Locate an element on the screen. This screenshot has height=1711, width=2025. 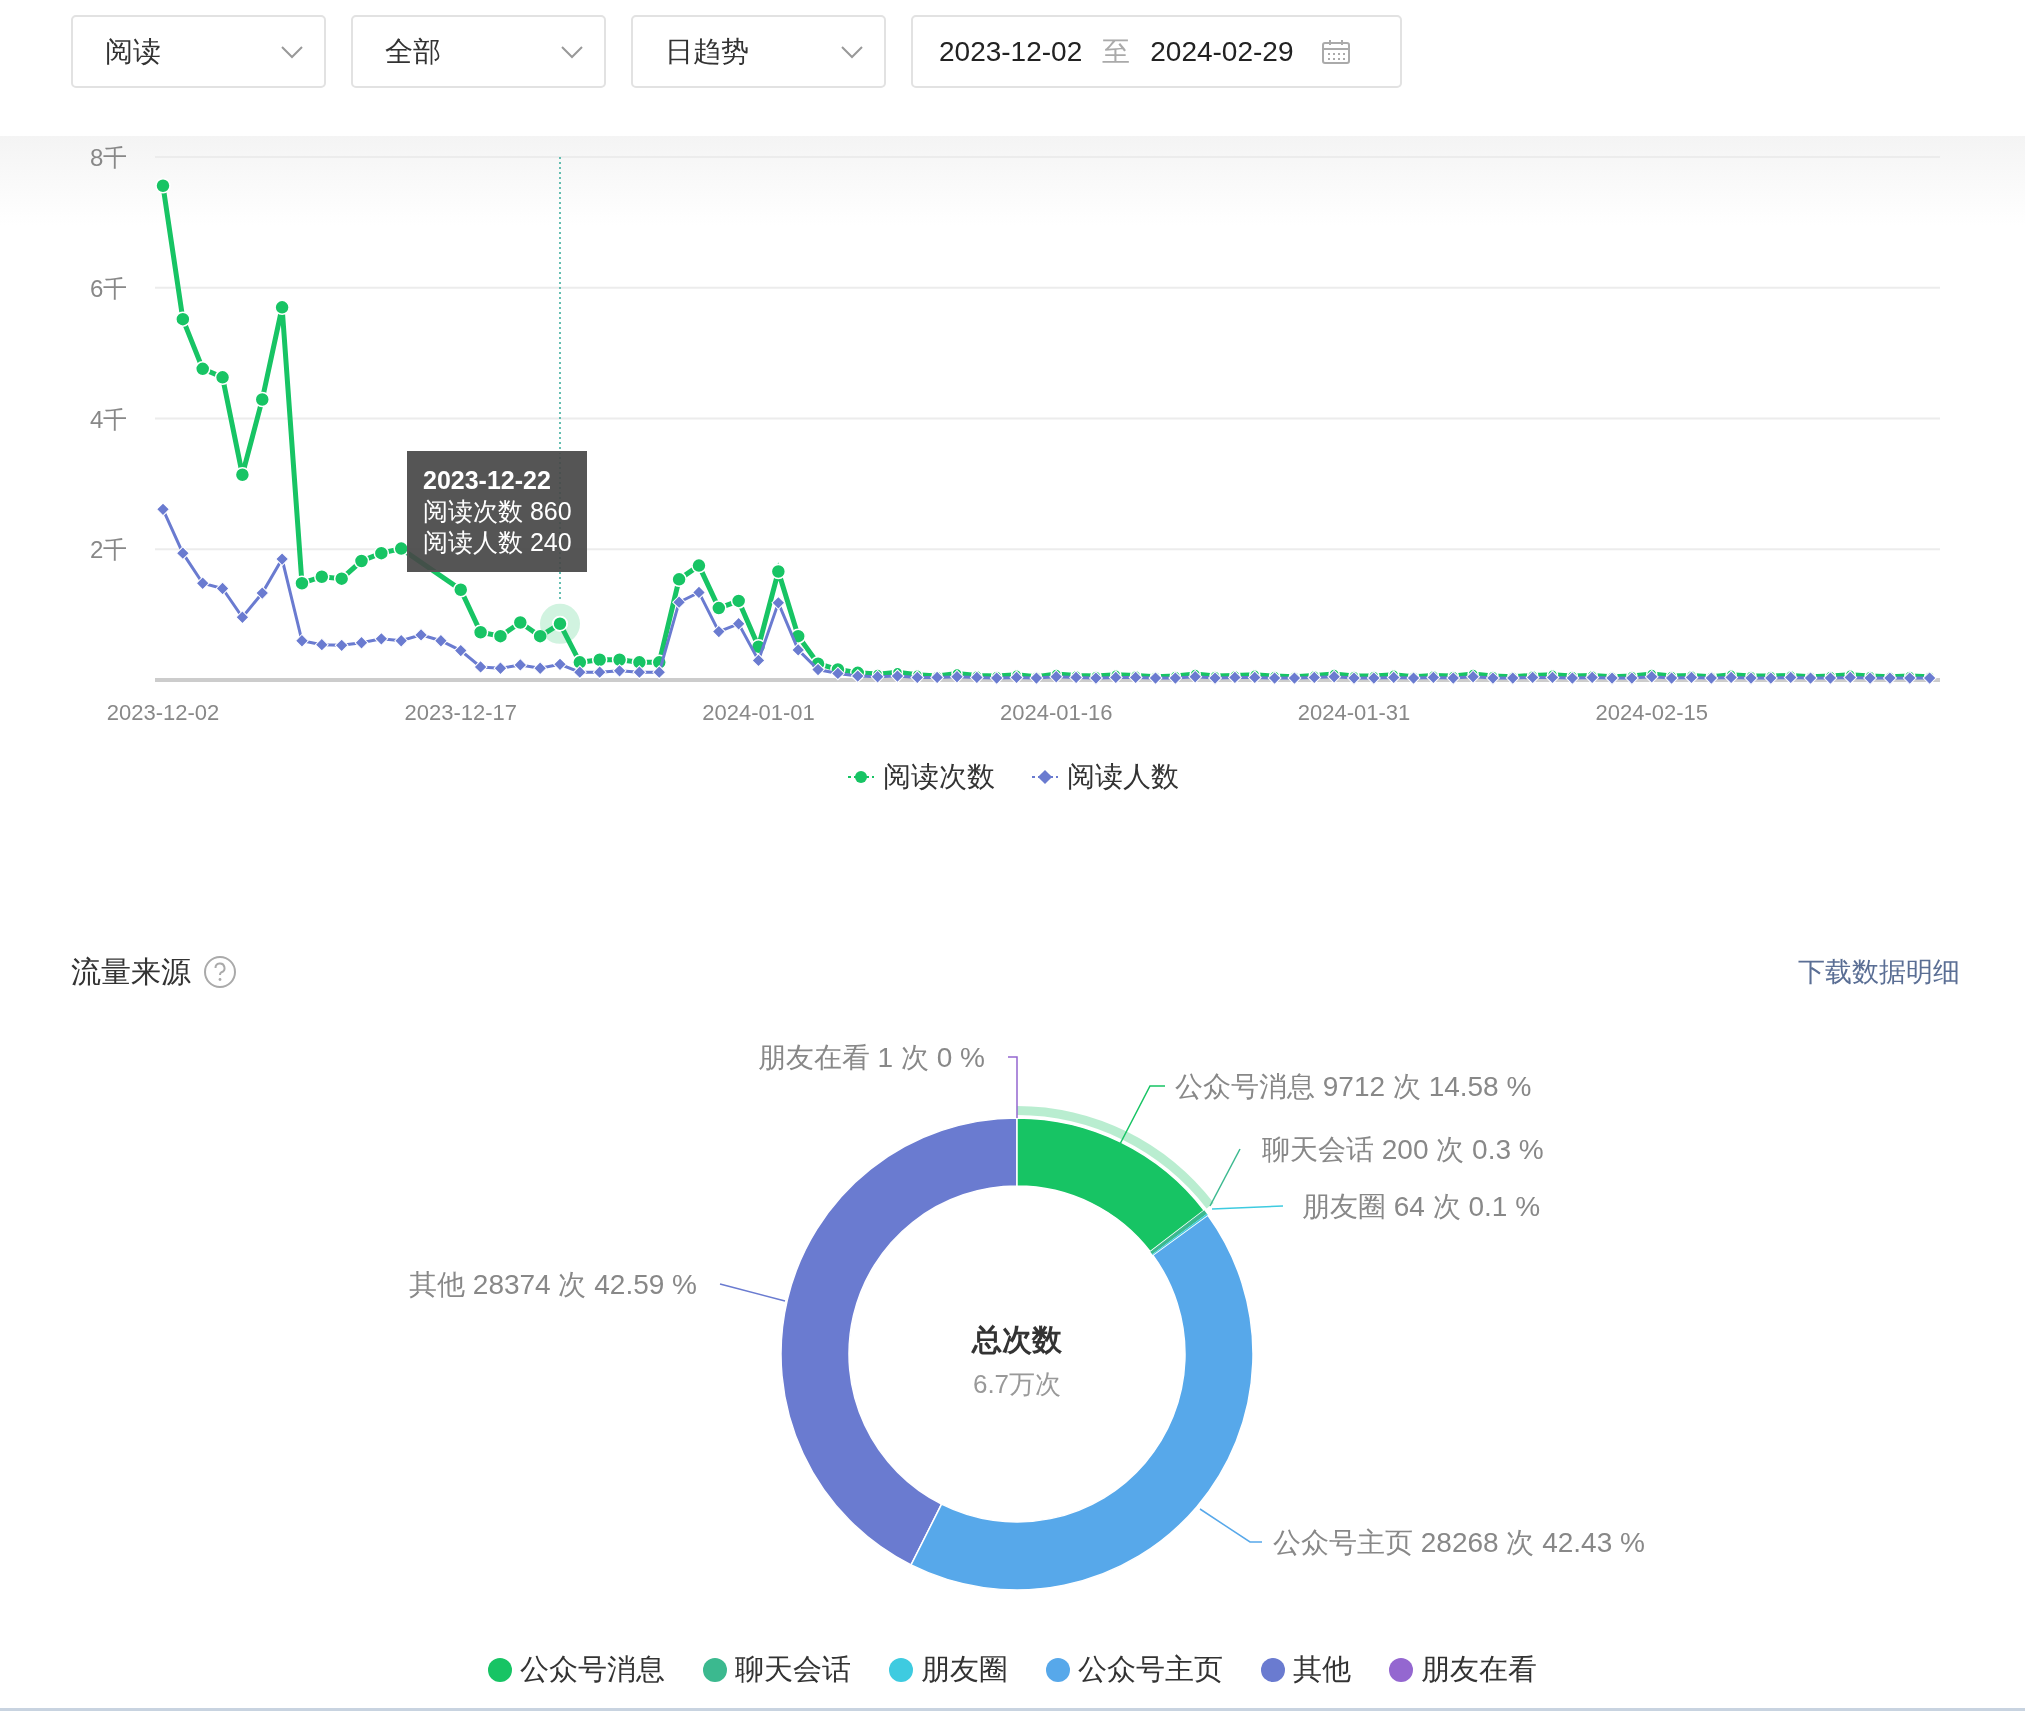
tooltip-date: 2023-12-22 is located at coordinates (487, 480).